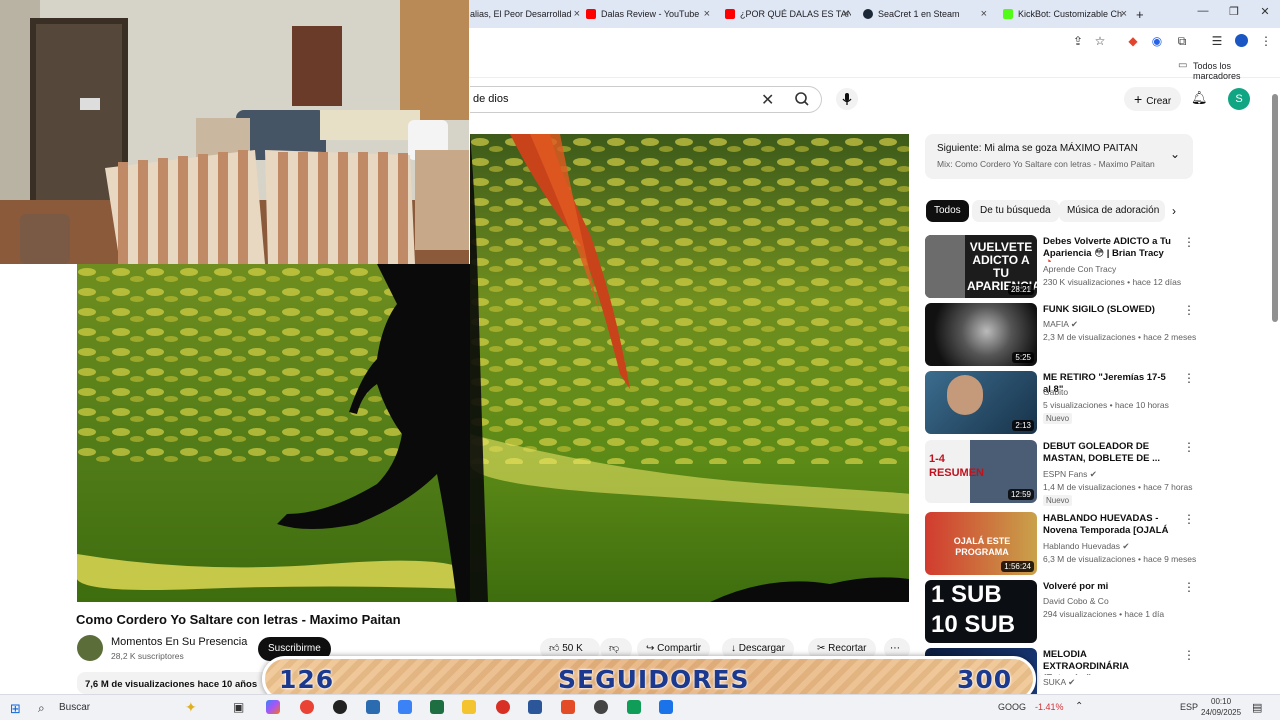 This screenshot has height=720, width=1280. Describe the element at coordinates (1265, 11) in the screenshot. I see `close-window-icon: ✕` at that location.